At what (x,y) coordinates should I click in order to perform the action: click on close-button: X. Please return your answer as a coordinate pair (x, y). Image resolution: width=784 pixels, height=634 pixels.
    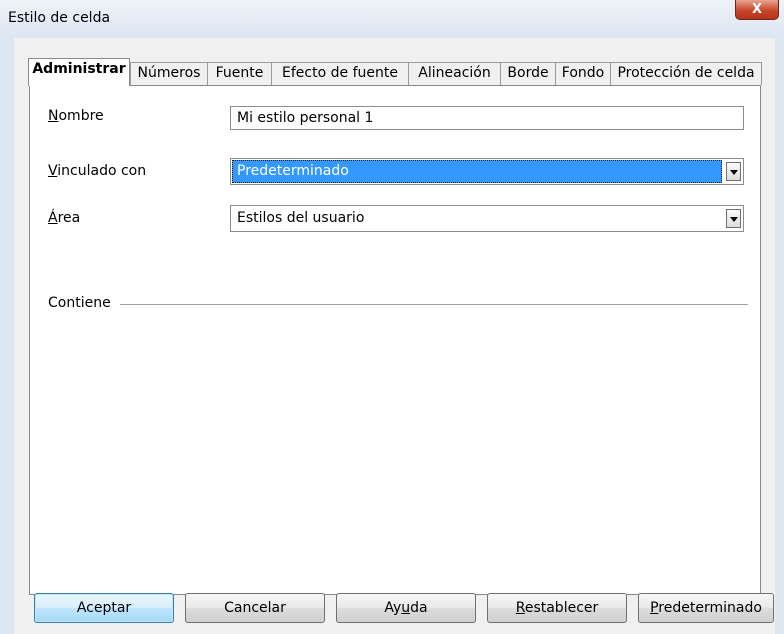
    Looking at the image, I should click on (757, 10).